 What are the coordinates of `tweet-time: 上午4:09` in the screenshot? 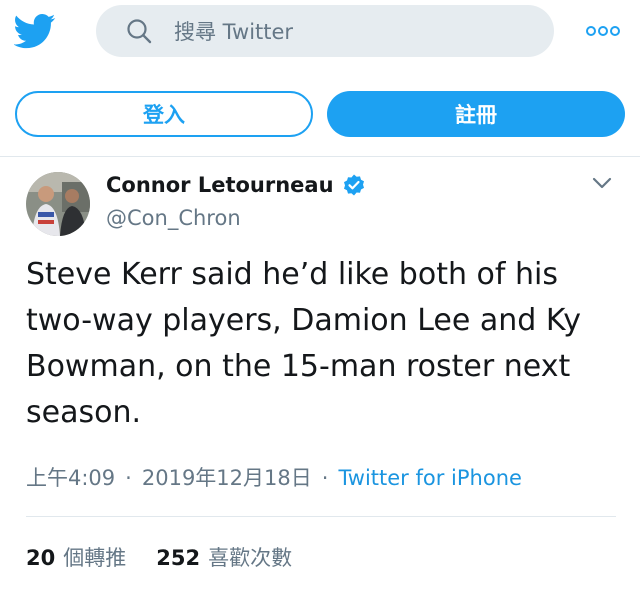 It's located at (70, 478).